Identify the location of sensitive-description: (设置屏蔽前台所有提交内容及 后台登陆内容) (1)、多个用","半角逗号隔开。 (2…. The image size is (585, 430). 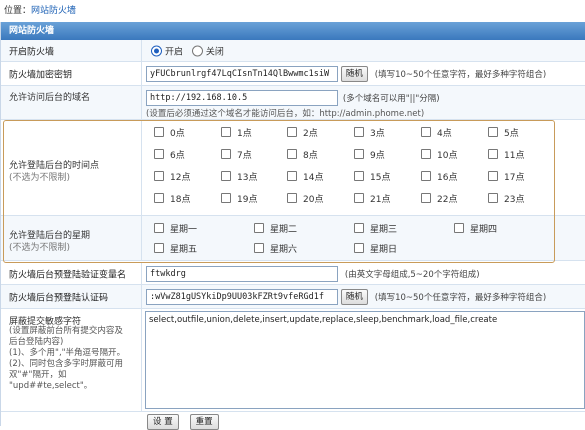
(67, 359).